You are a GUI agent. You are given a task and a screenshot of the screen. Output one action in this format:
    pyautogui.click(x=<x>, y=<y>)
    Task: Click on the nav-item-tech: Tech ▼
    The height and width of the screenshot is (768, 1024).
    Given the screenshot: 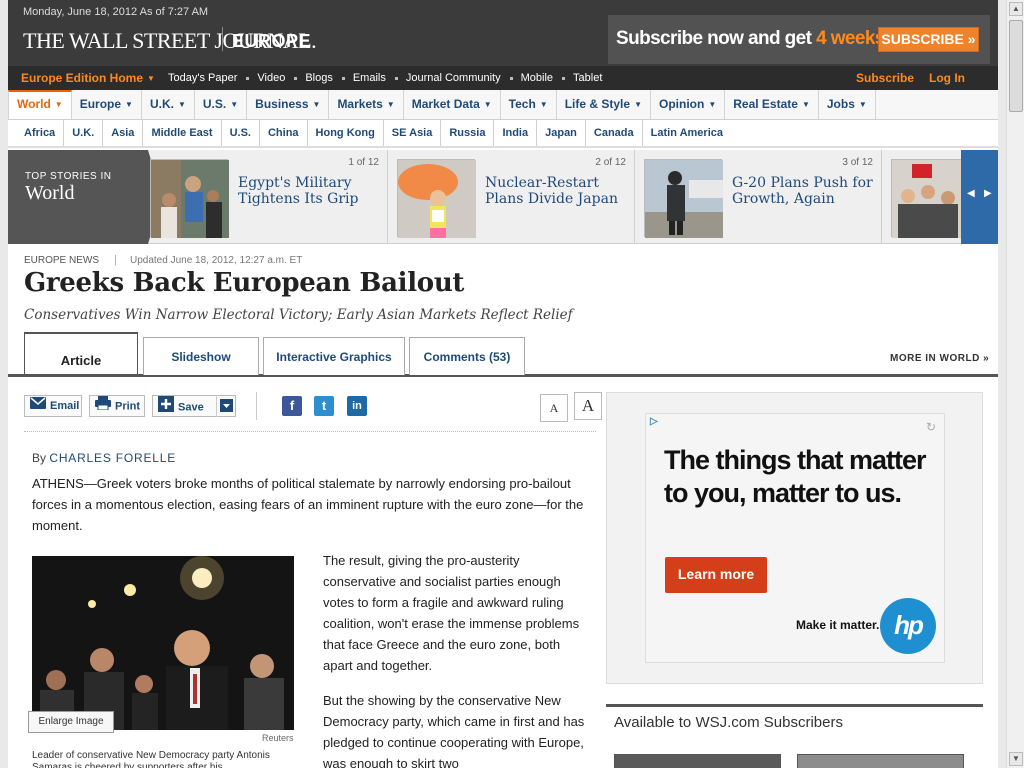 What is the action you would take?
    pyautogui.click(x=529, y=104)
    